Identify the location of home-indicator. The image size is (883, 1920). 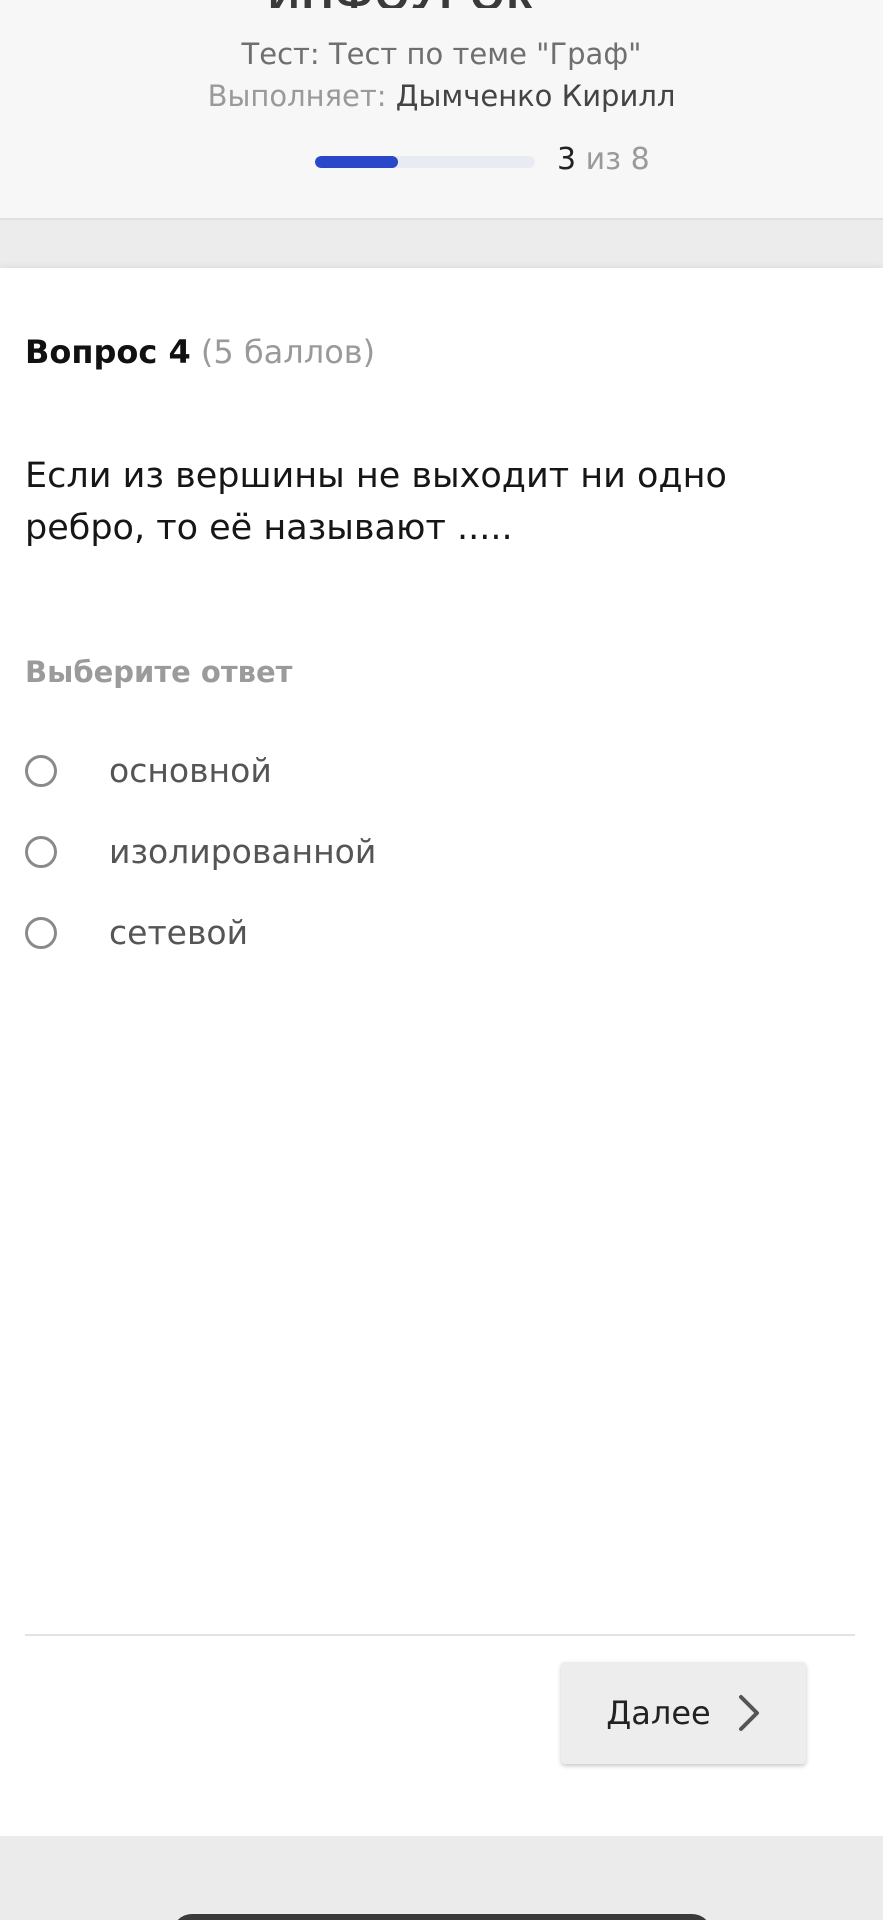
(442, 1917).